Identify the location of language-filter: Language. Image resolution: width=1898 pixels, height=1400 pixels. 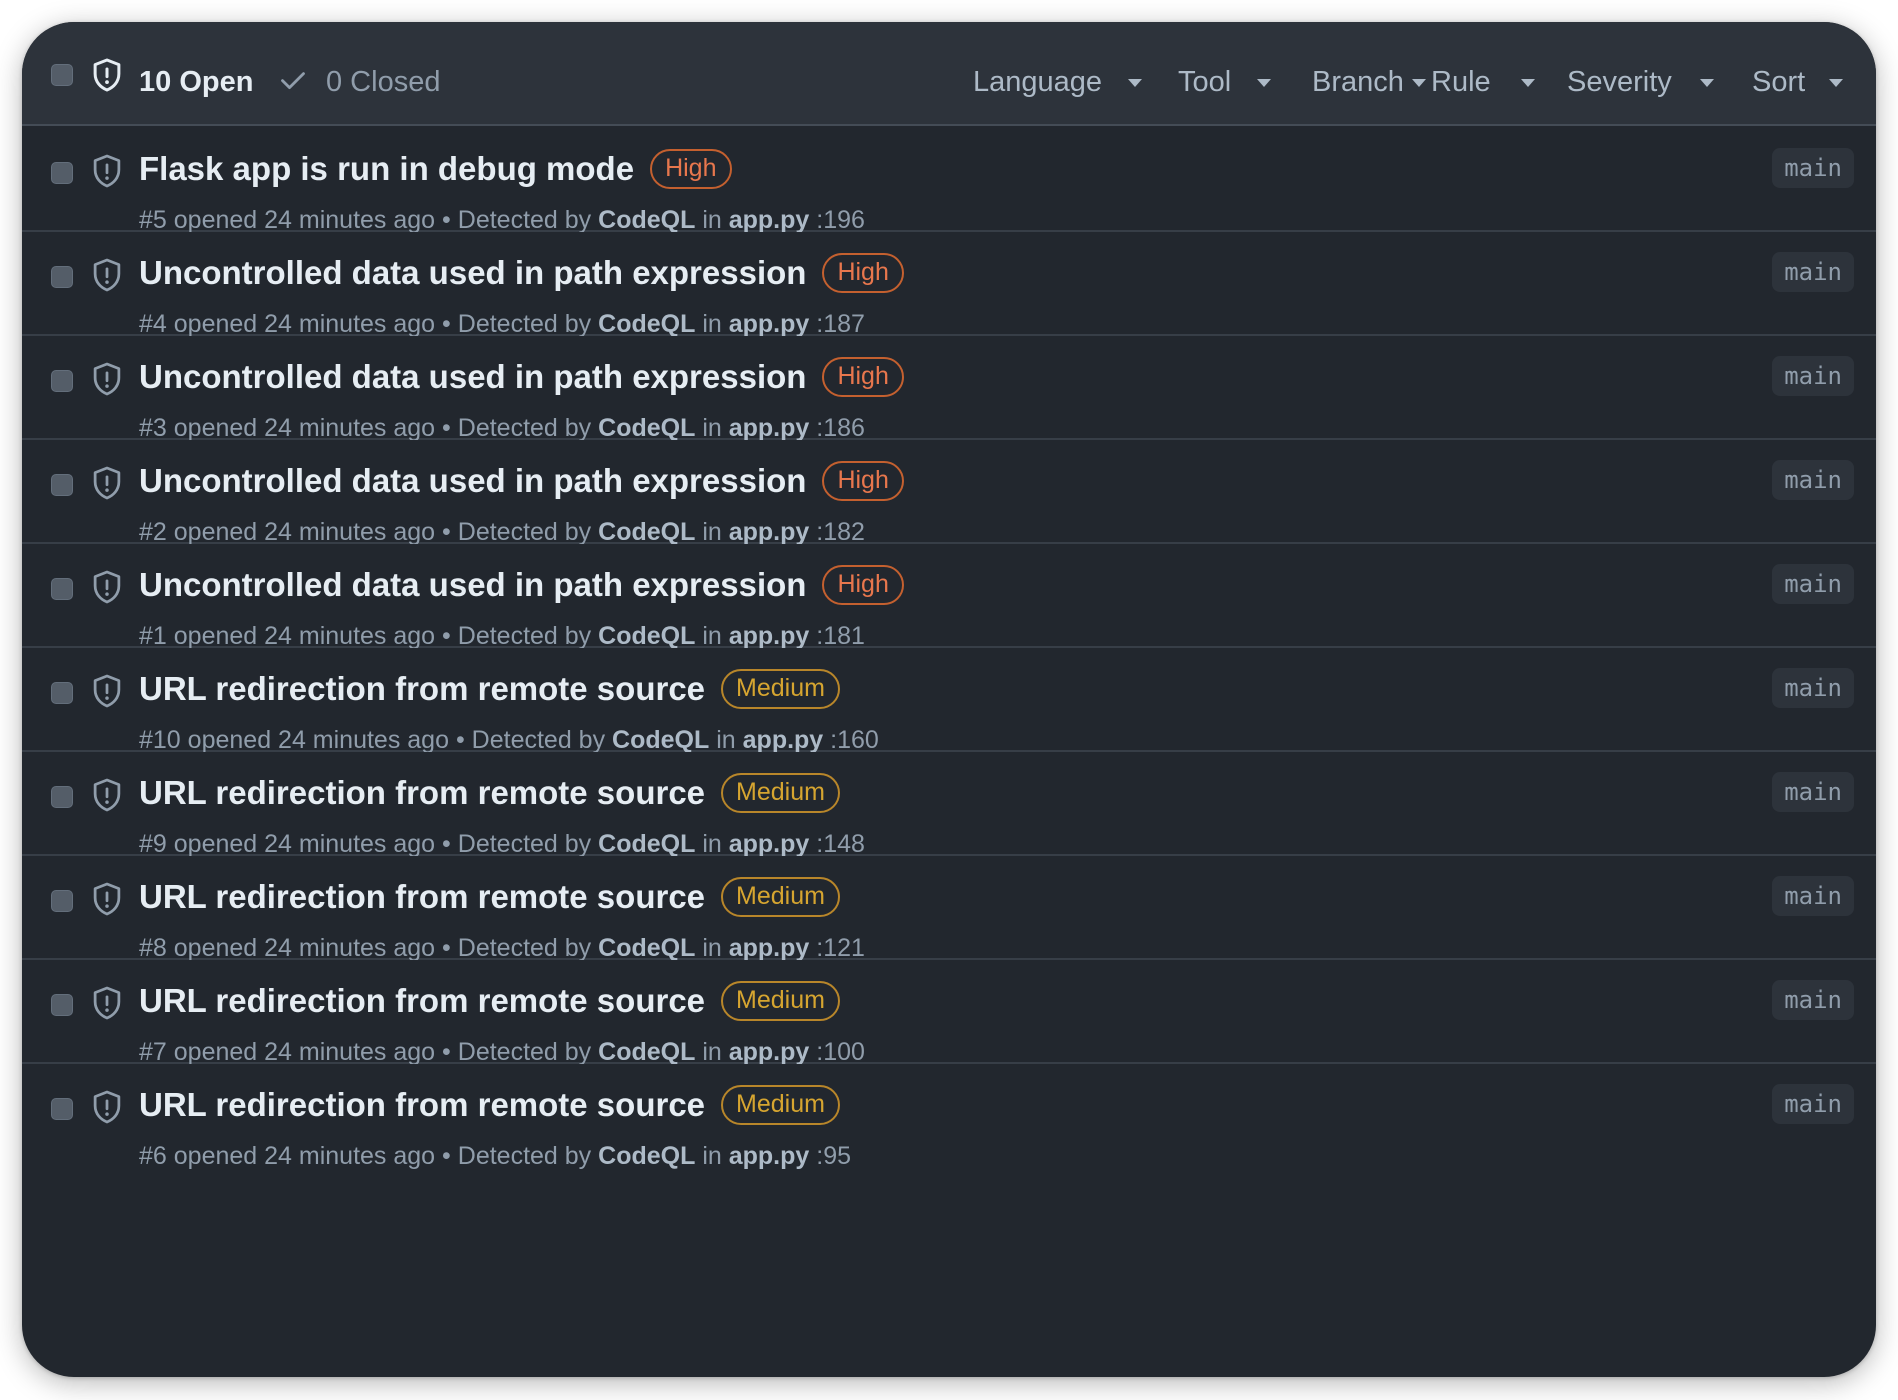
(1058, 82).